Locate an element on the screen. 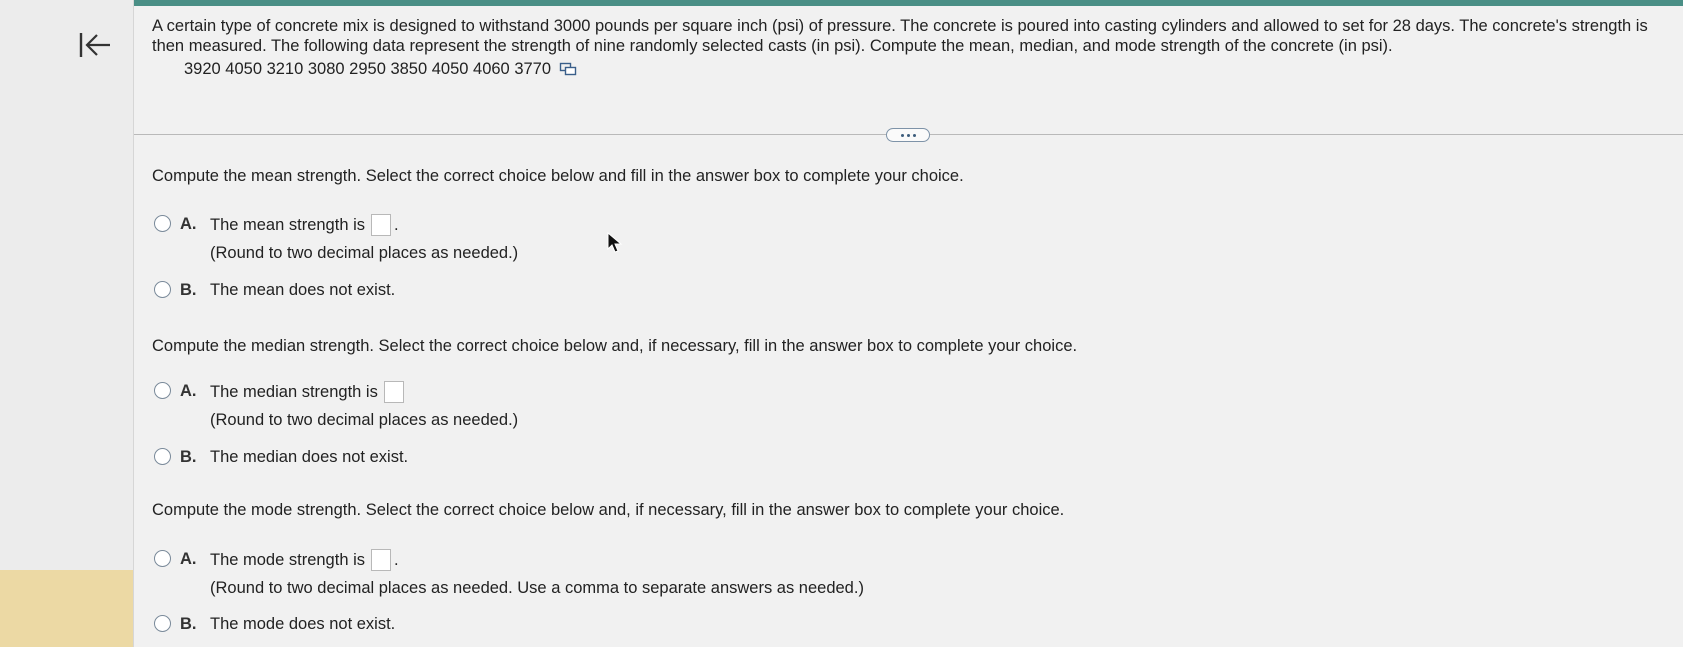 Image resolution: width=1683 pixels, height=647 pixels. choice-main: The median strength is is located at coordinates (364, 392).